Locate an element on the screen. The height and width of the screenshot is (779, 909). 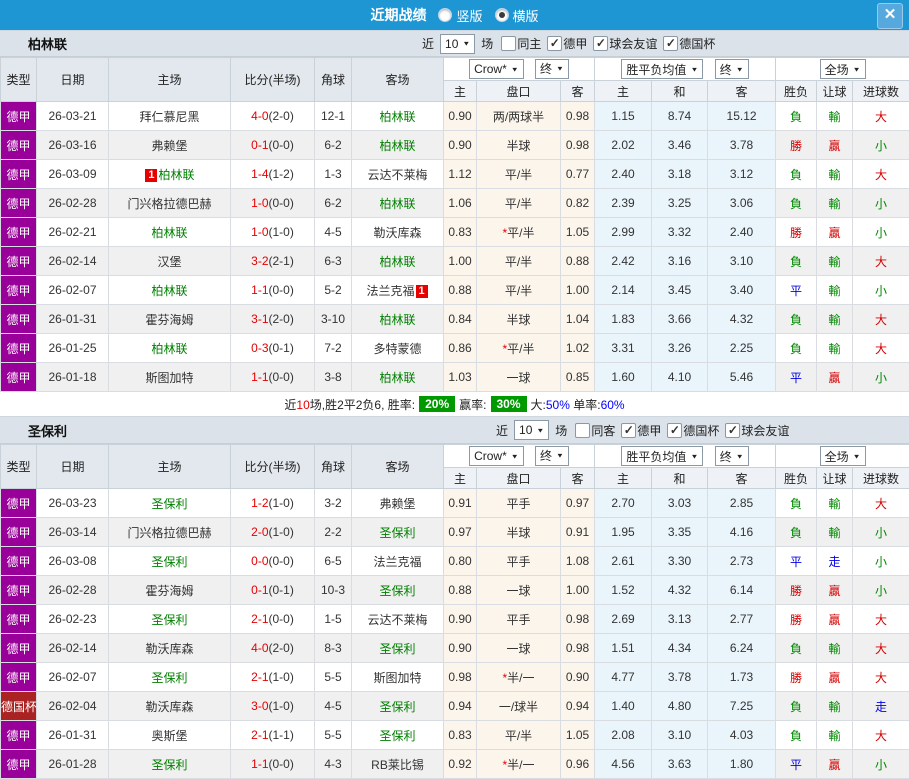
avg-away-odds: 2.73 is located at coordinates (742, 561).